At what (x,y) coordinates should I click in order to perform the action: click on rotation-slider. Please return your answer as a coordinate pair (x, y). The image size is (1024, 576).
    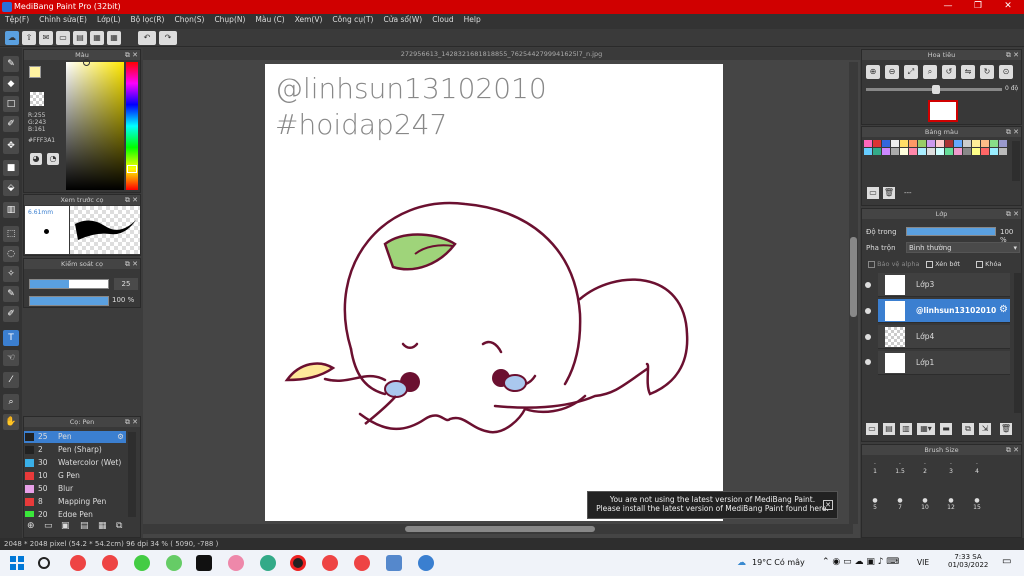
    Looking at the image, I should click on (934, 89).